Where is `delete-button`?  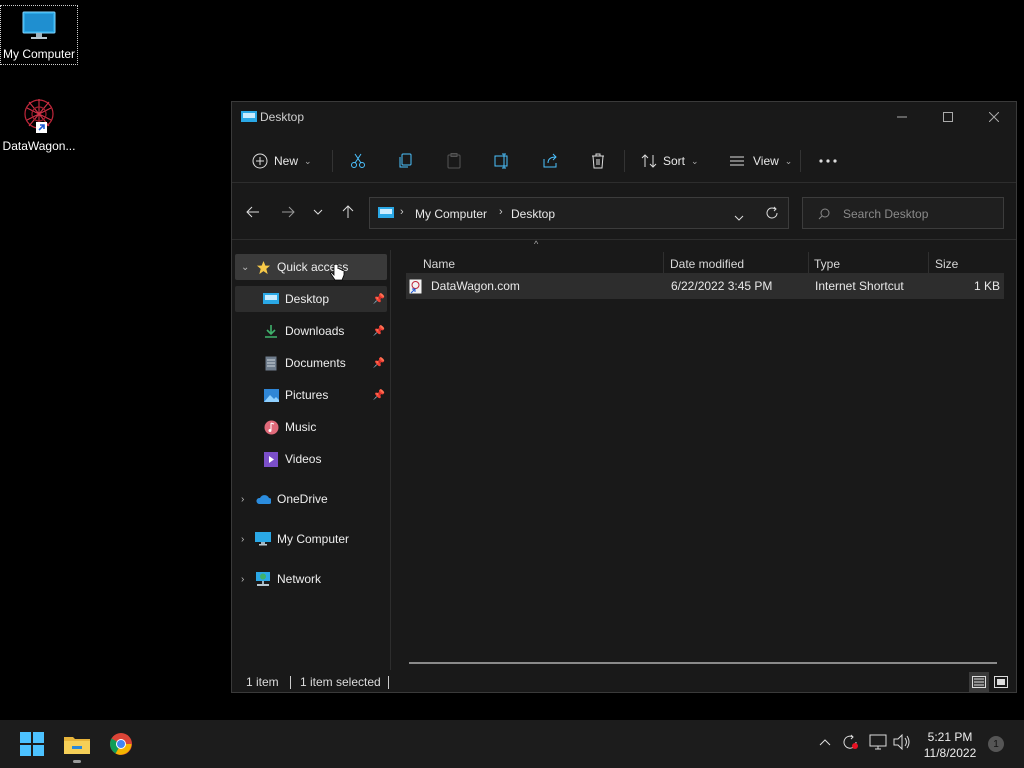 delete-button is located at coordinates (598, 161).